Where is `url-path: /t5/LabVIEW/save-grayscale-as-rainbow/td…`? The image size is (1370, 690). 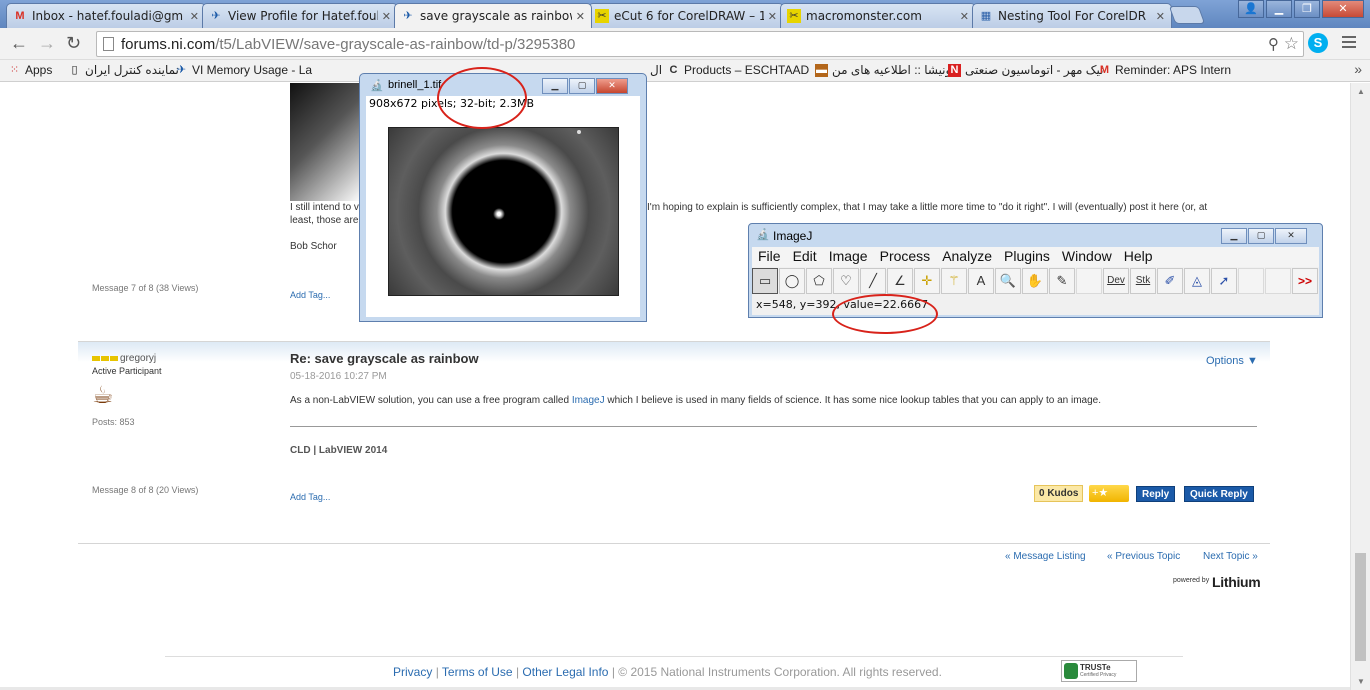 url-path: /t5/LabVIEW/save-grayscale-as-rainbow/td… is located at coordinates (395, 44).